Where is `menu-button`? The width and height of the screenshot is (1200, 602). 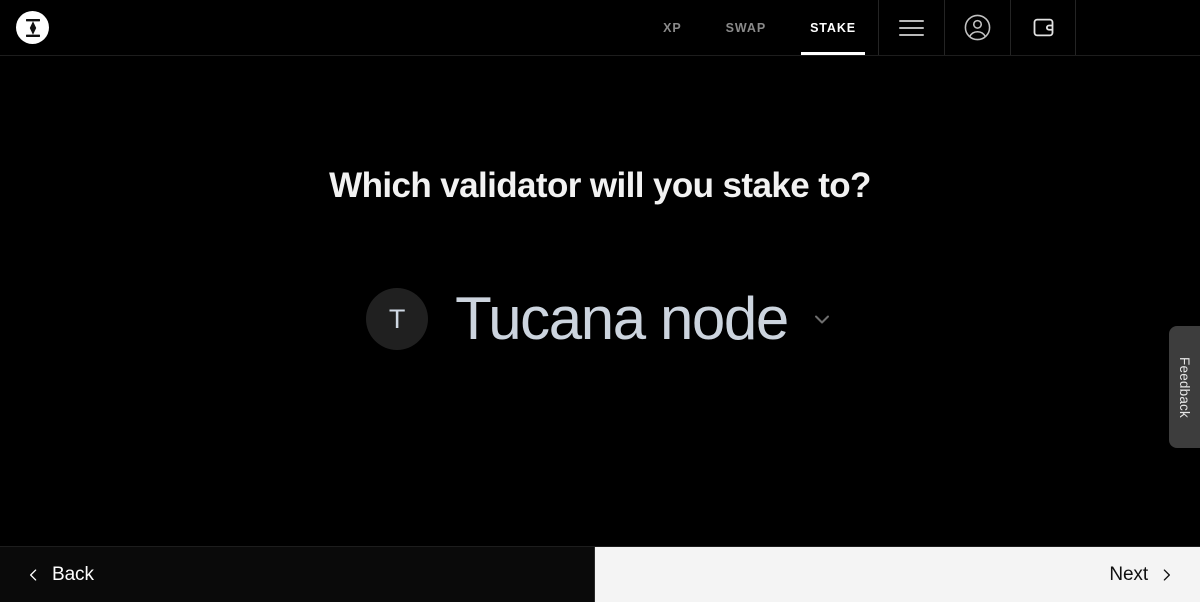 menu-button is located at coordinates (911, 27).